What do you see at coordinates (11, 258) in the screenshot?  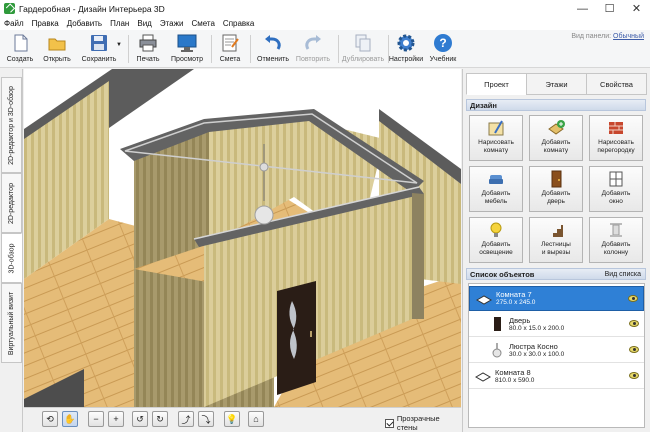 I see `tab-3d-view: 3D-обзор` at bounding box center [11, 258].